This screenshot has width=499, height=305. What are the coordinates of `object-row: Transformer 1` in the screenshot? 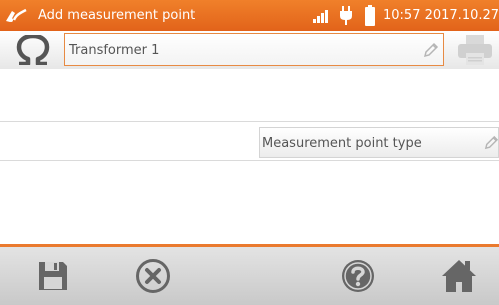 It's located at (249, 50).